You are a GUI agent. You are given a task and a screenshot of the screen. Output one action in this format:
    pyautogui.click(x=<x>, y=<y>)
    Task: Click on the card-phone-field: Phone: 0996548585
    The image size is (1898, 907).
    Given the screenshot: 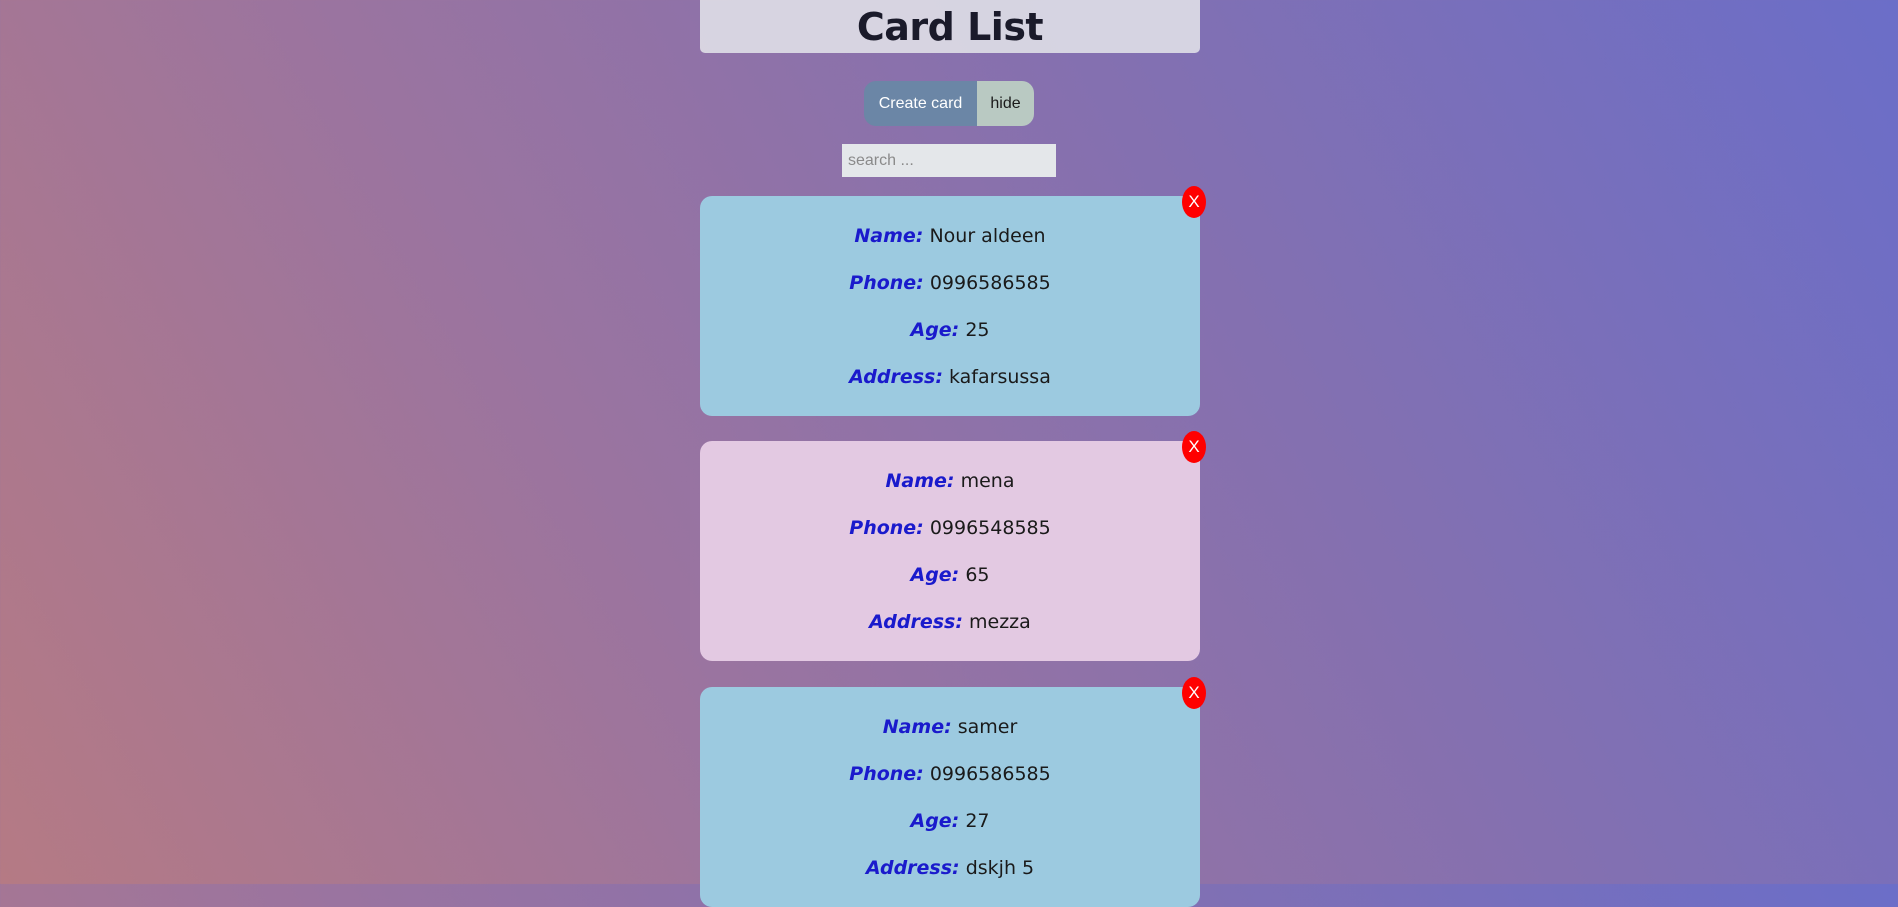 What is the action you would take?
    pyautogui.click(x=950, y=528)
    